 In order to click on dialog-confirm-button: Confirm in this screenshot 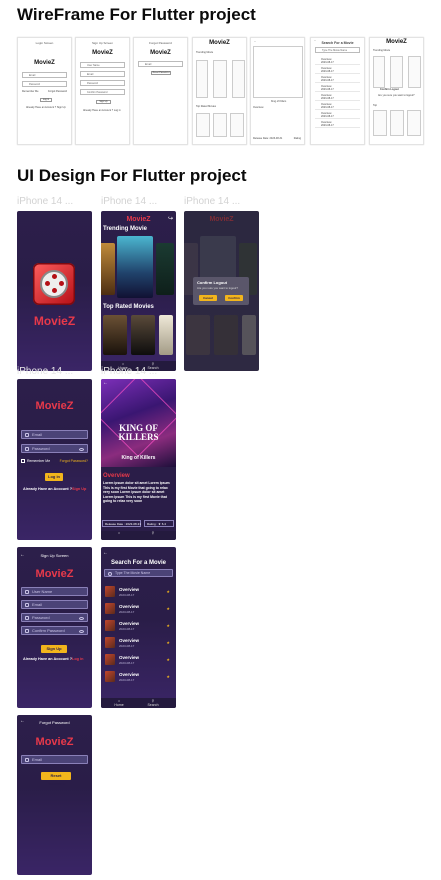, I will do `click(234, 298)`.